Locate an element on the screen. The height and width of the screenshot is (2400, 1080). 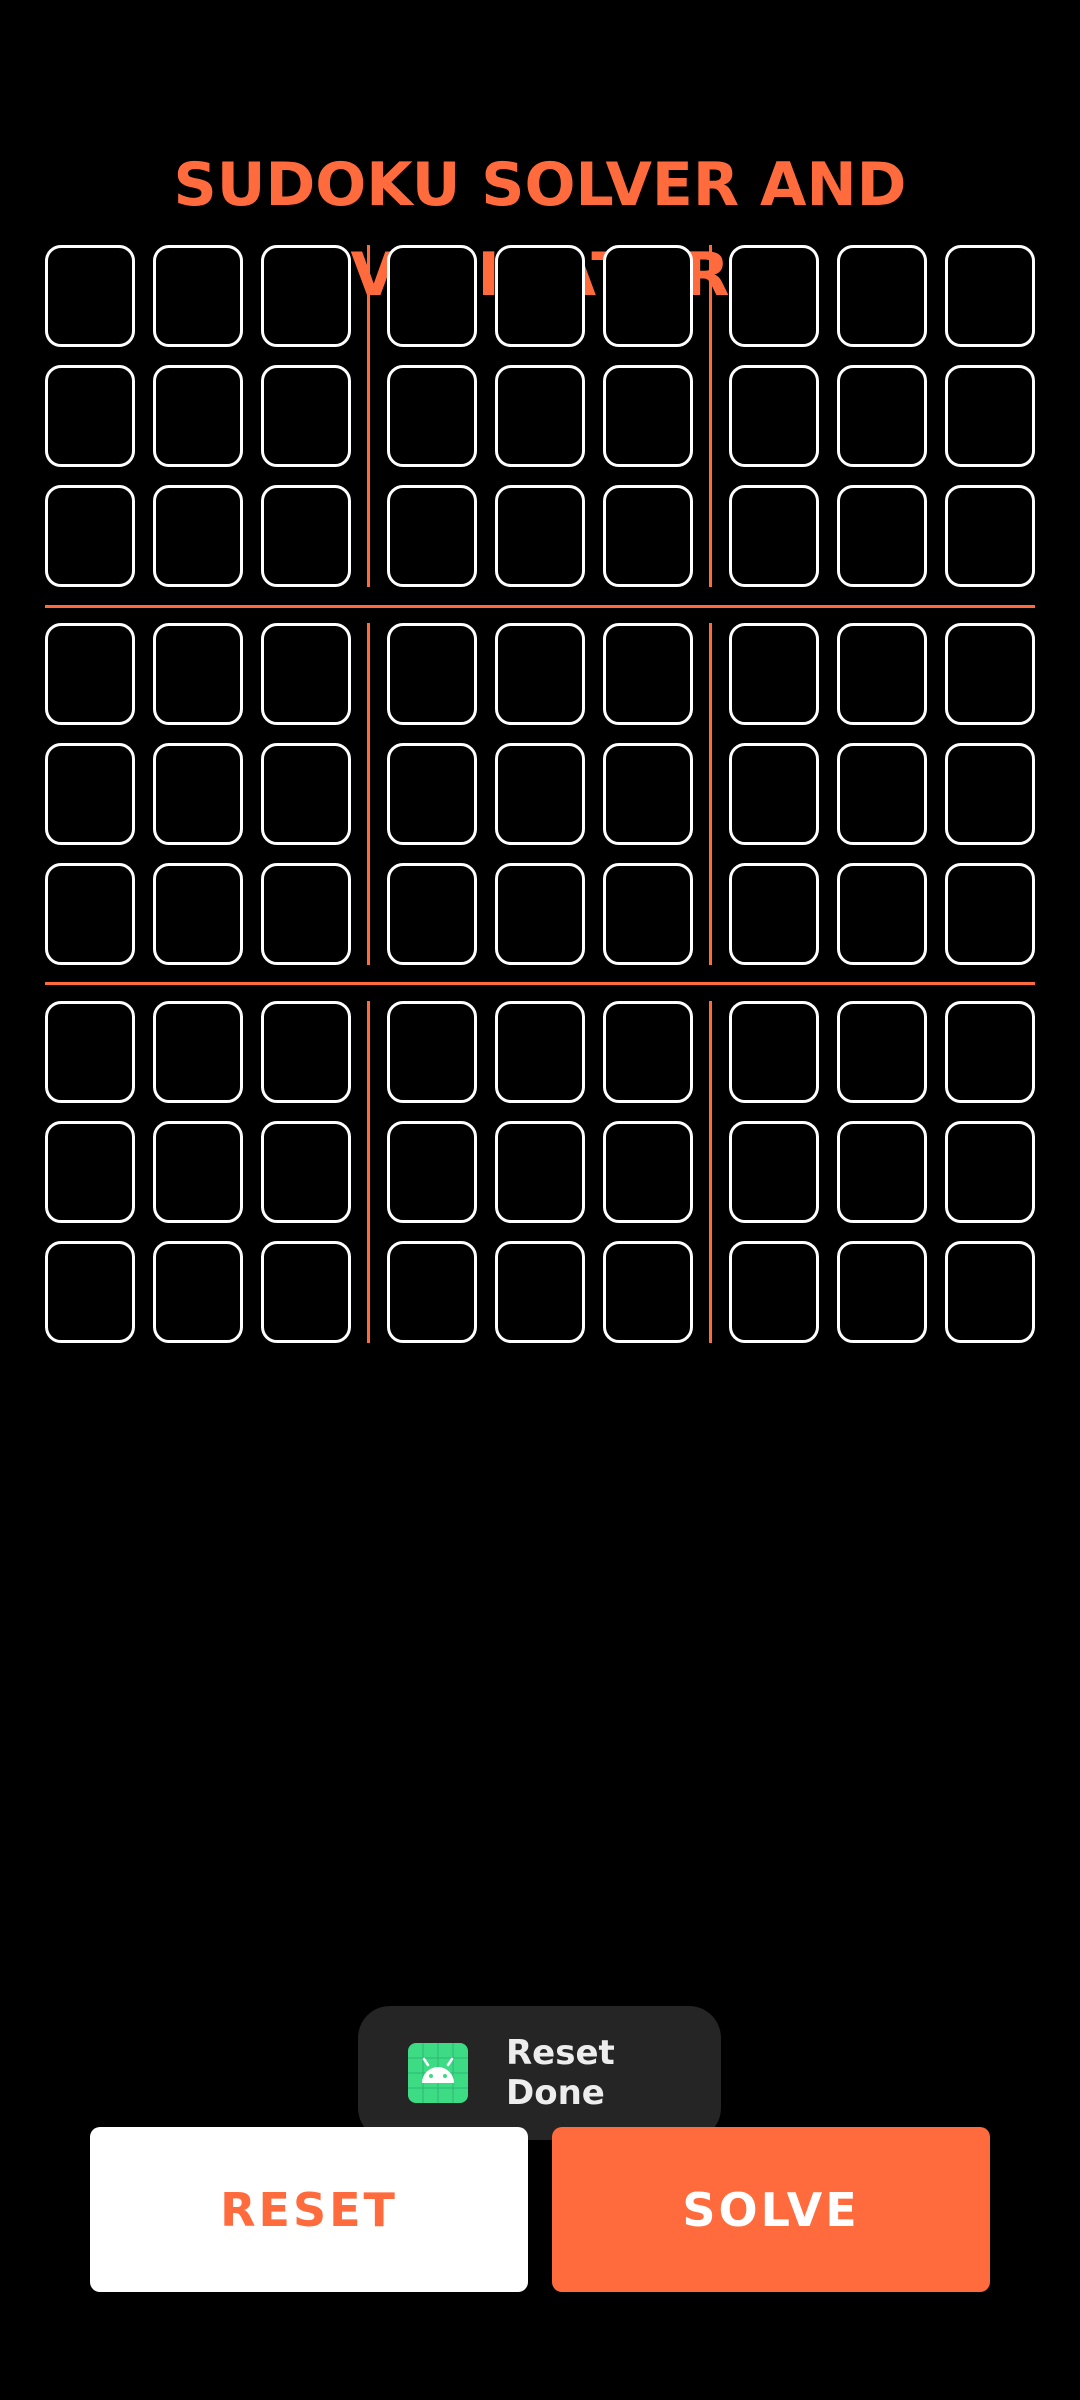
sudoku-cell-r4-c1 is located at coordinates (90, 674).